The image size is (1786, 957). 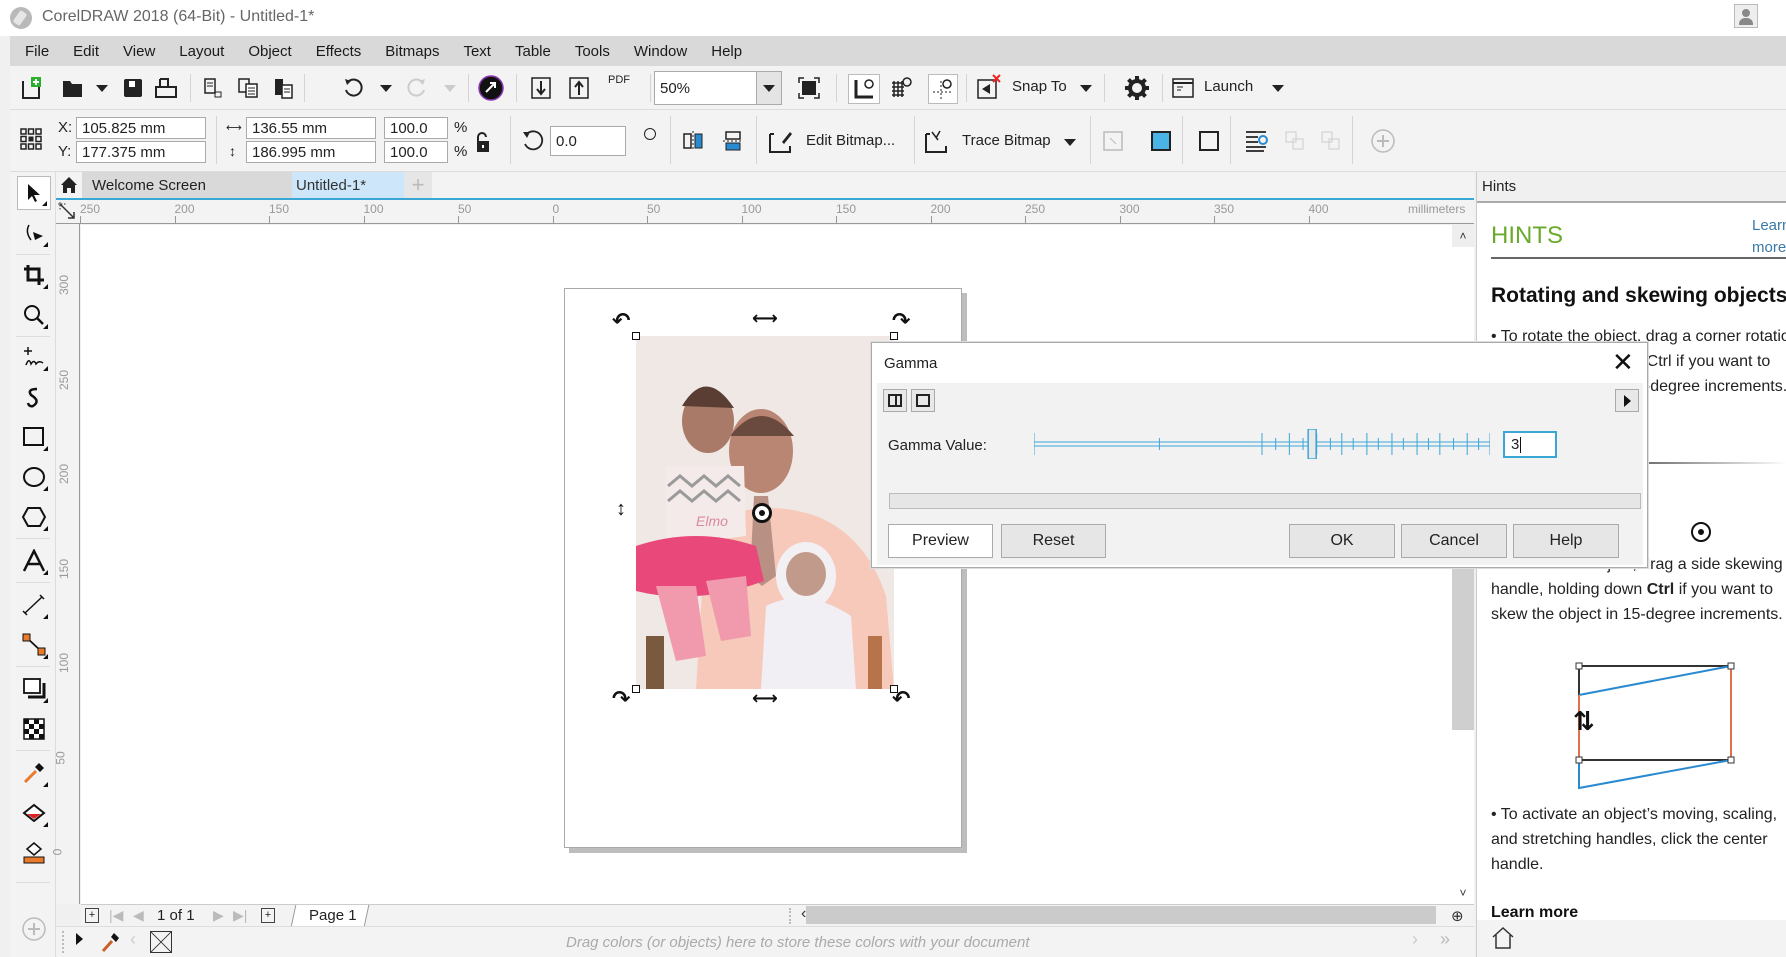 I want to click on height-input: 186.995 mm, so click(x=311, y=152).